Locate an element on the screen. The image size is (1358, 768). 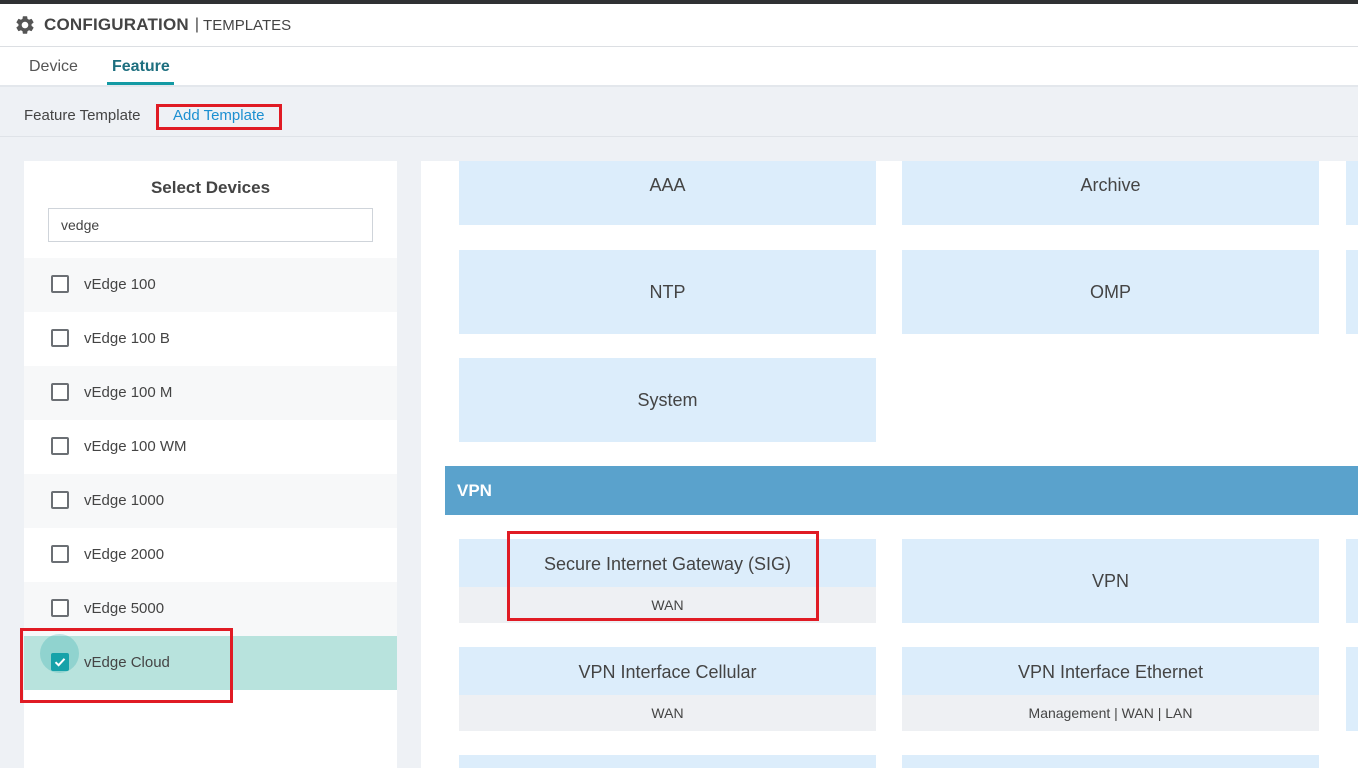
template-tag: Management | WAN | LAN is located at coordinates (1110, 713).